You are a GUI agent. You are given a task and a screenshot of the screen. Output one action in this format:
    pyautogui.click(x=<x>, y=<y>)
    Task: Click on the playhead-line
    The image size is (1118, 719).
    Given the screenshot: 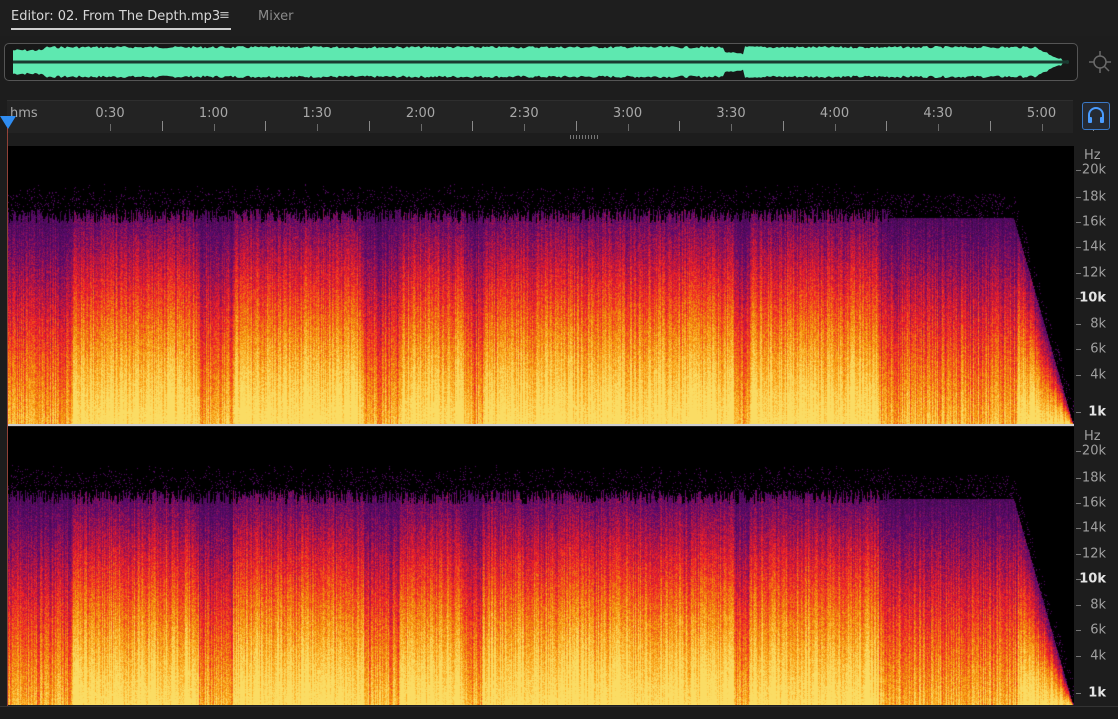 What is the action you would take?
    pyautogui.click(x=7, y=417)
    